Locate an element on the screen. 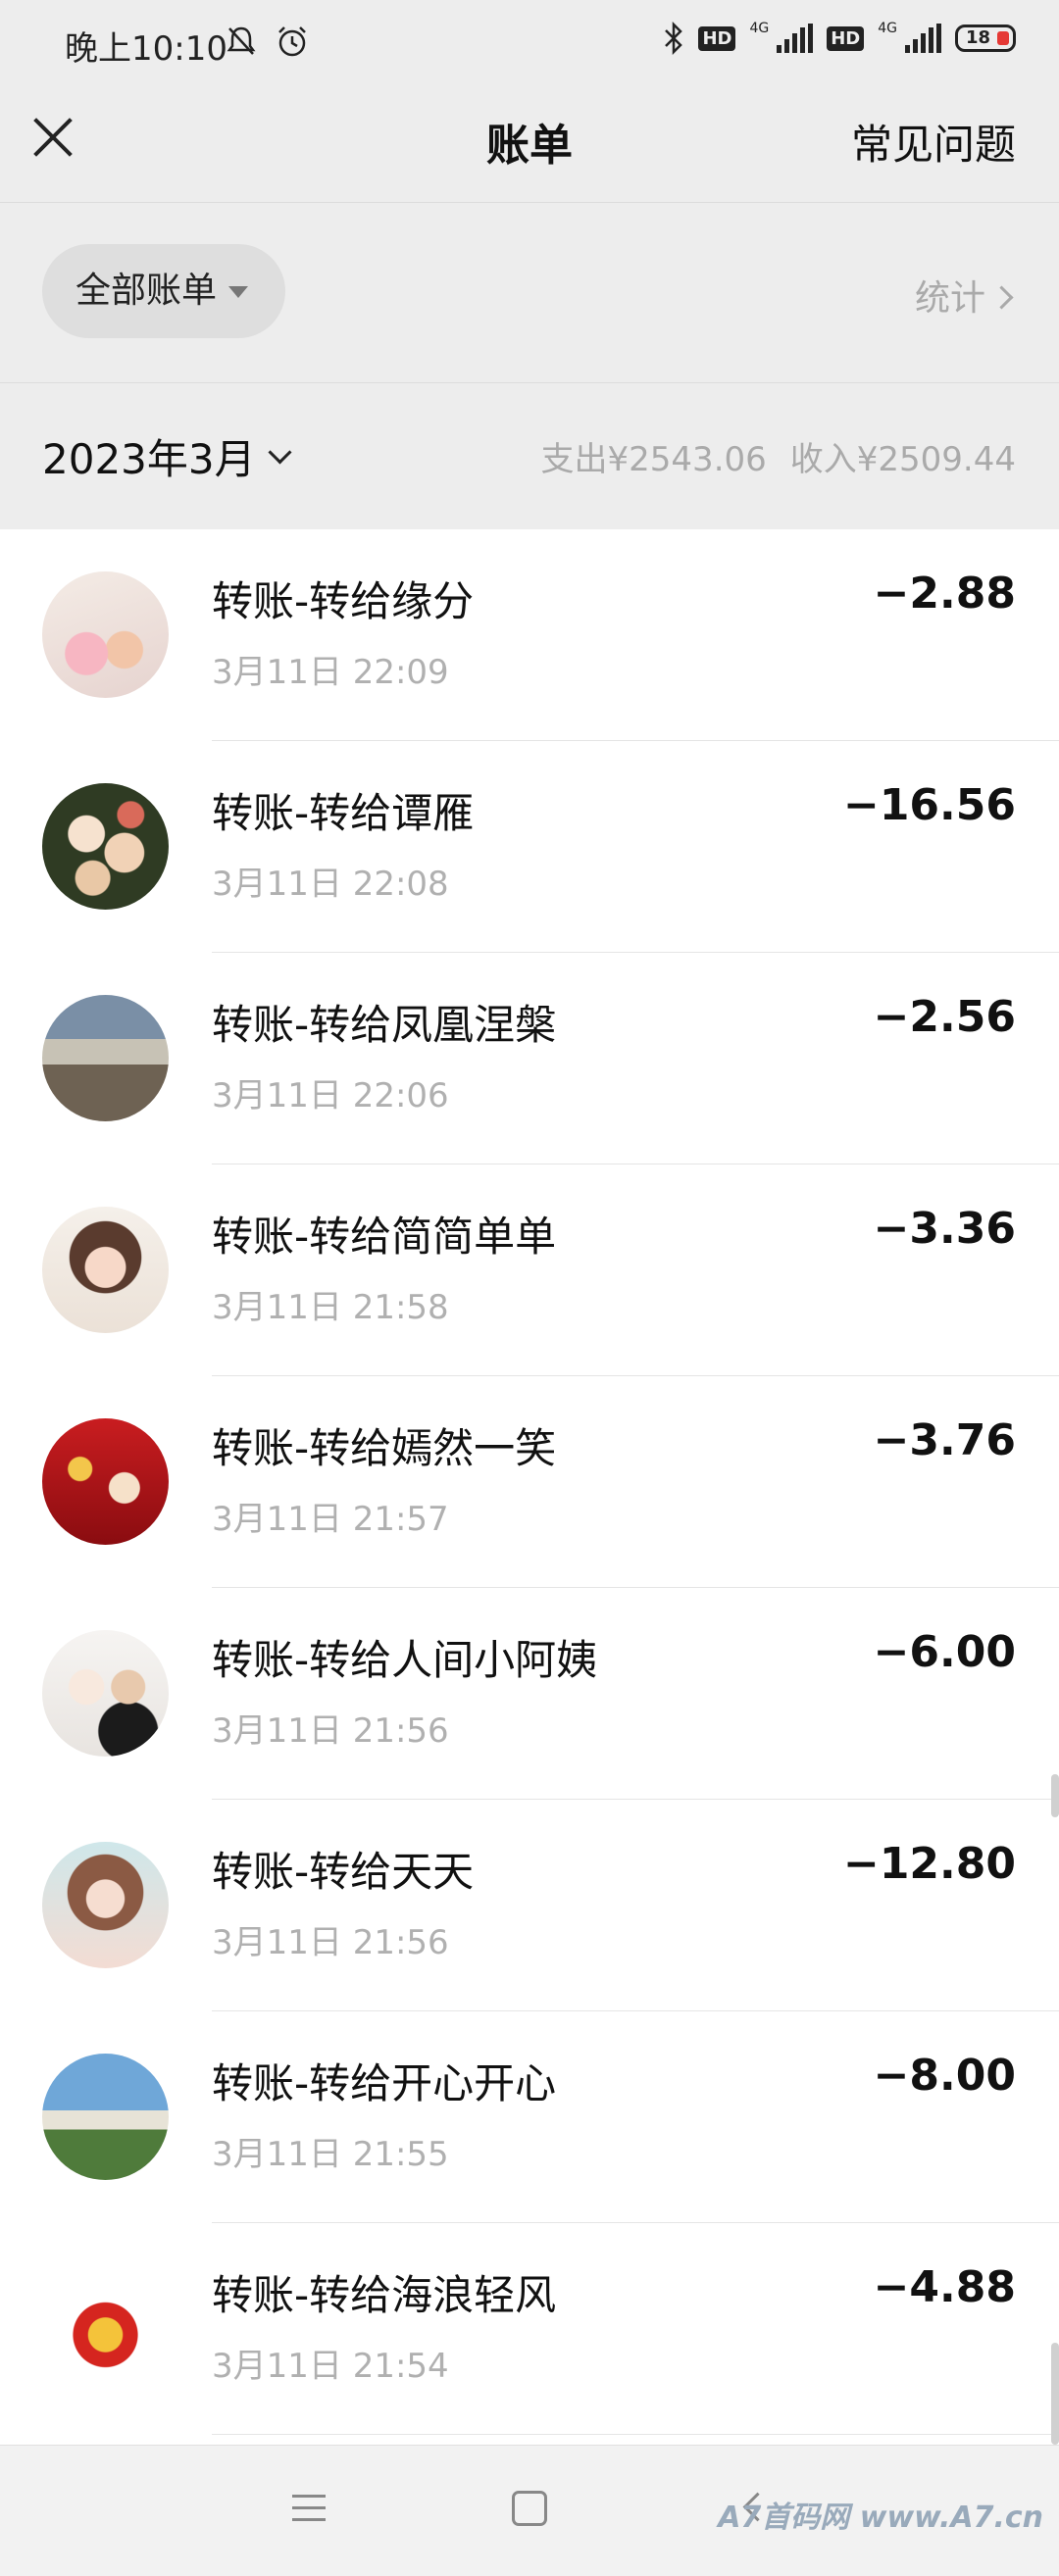  transaction-time: 3月11日 22:06 is located at coordinates (330, 1095).